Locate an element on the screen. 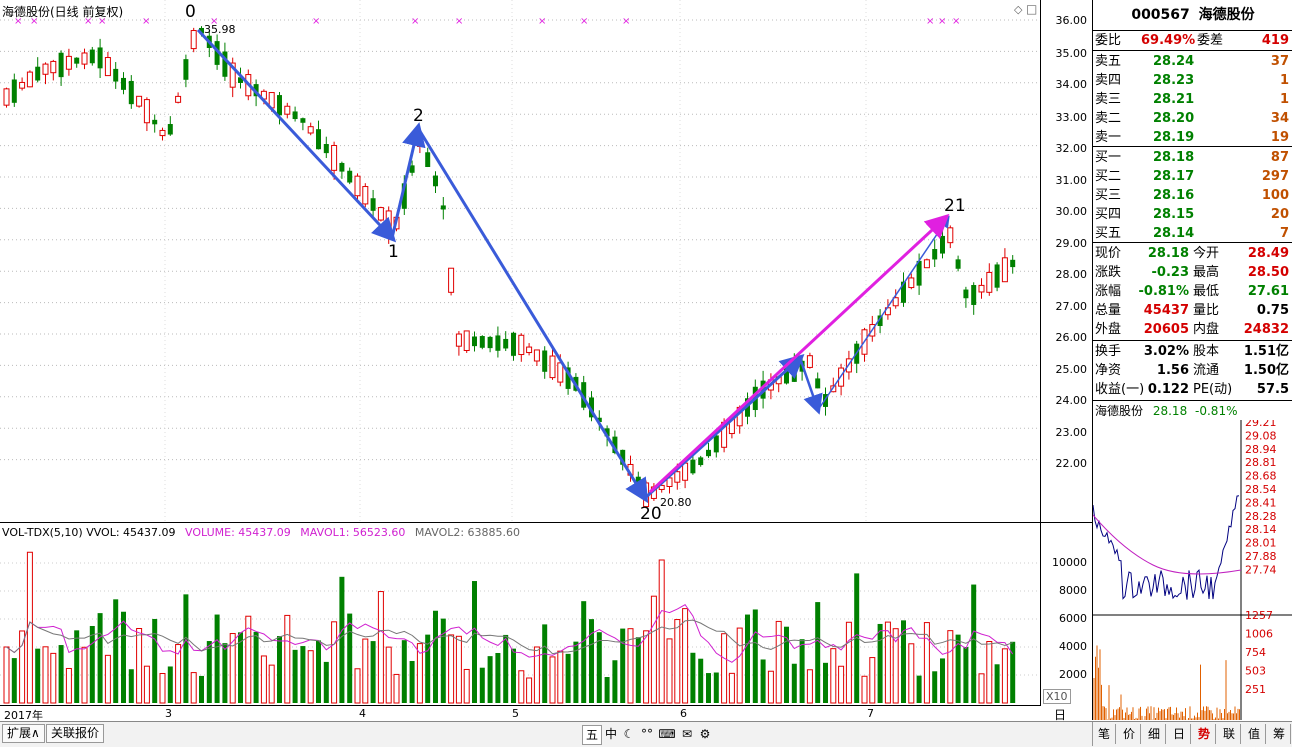 The image size is (1292, 747). moon-icon: ☾ is located at coordinates (629, 734).